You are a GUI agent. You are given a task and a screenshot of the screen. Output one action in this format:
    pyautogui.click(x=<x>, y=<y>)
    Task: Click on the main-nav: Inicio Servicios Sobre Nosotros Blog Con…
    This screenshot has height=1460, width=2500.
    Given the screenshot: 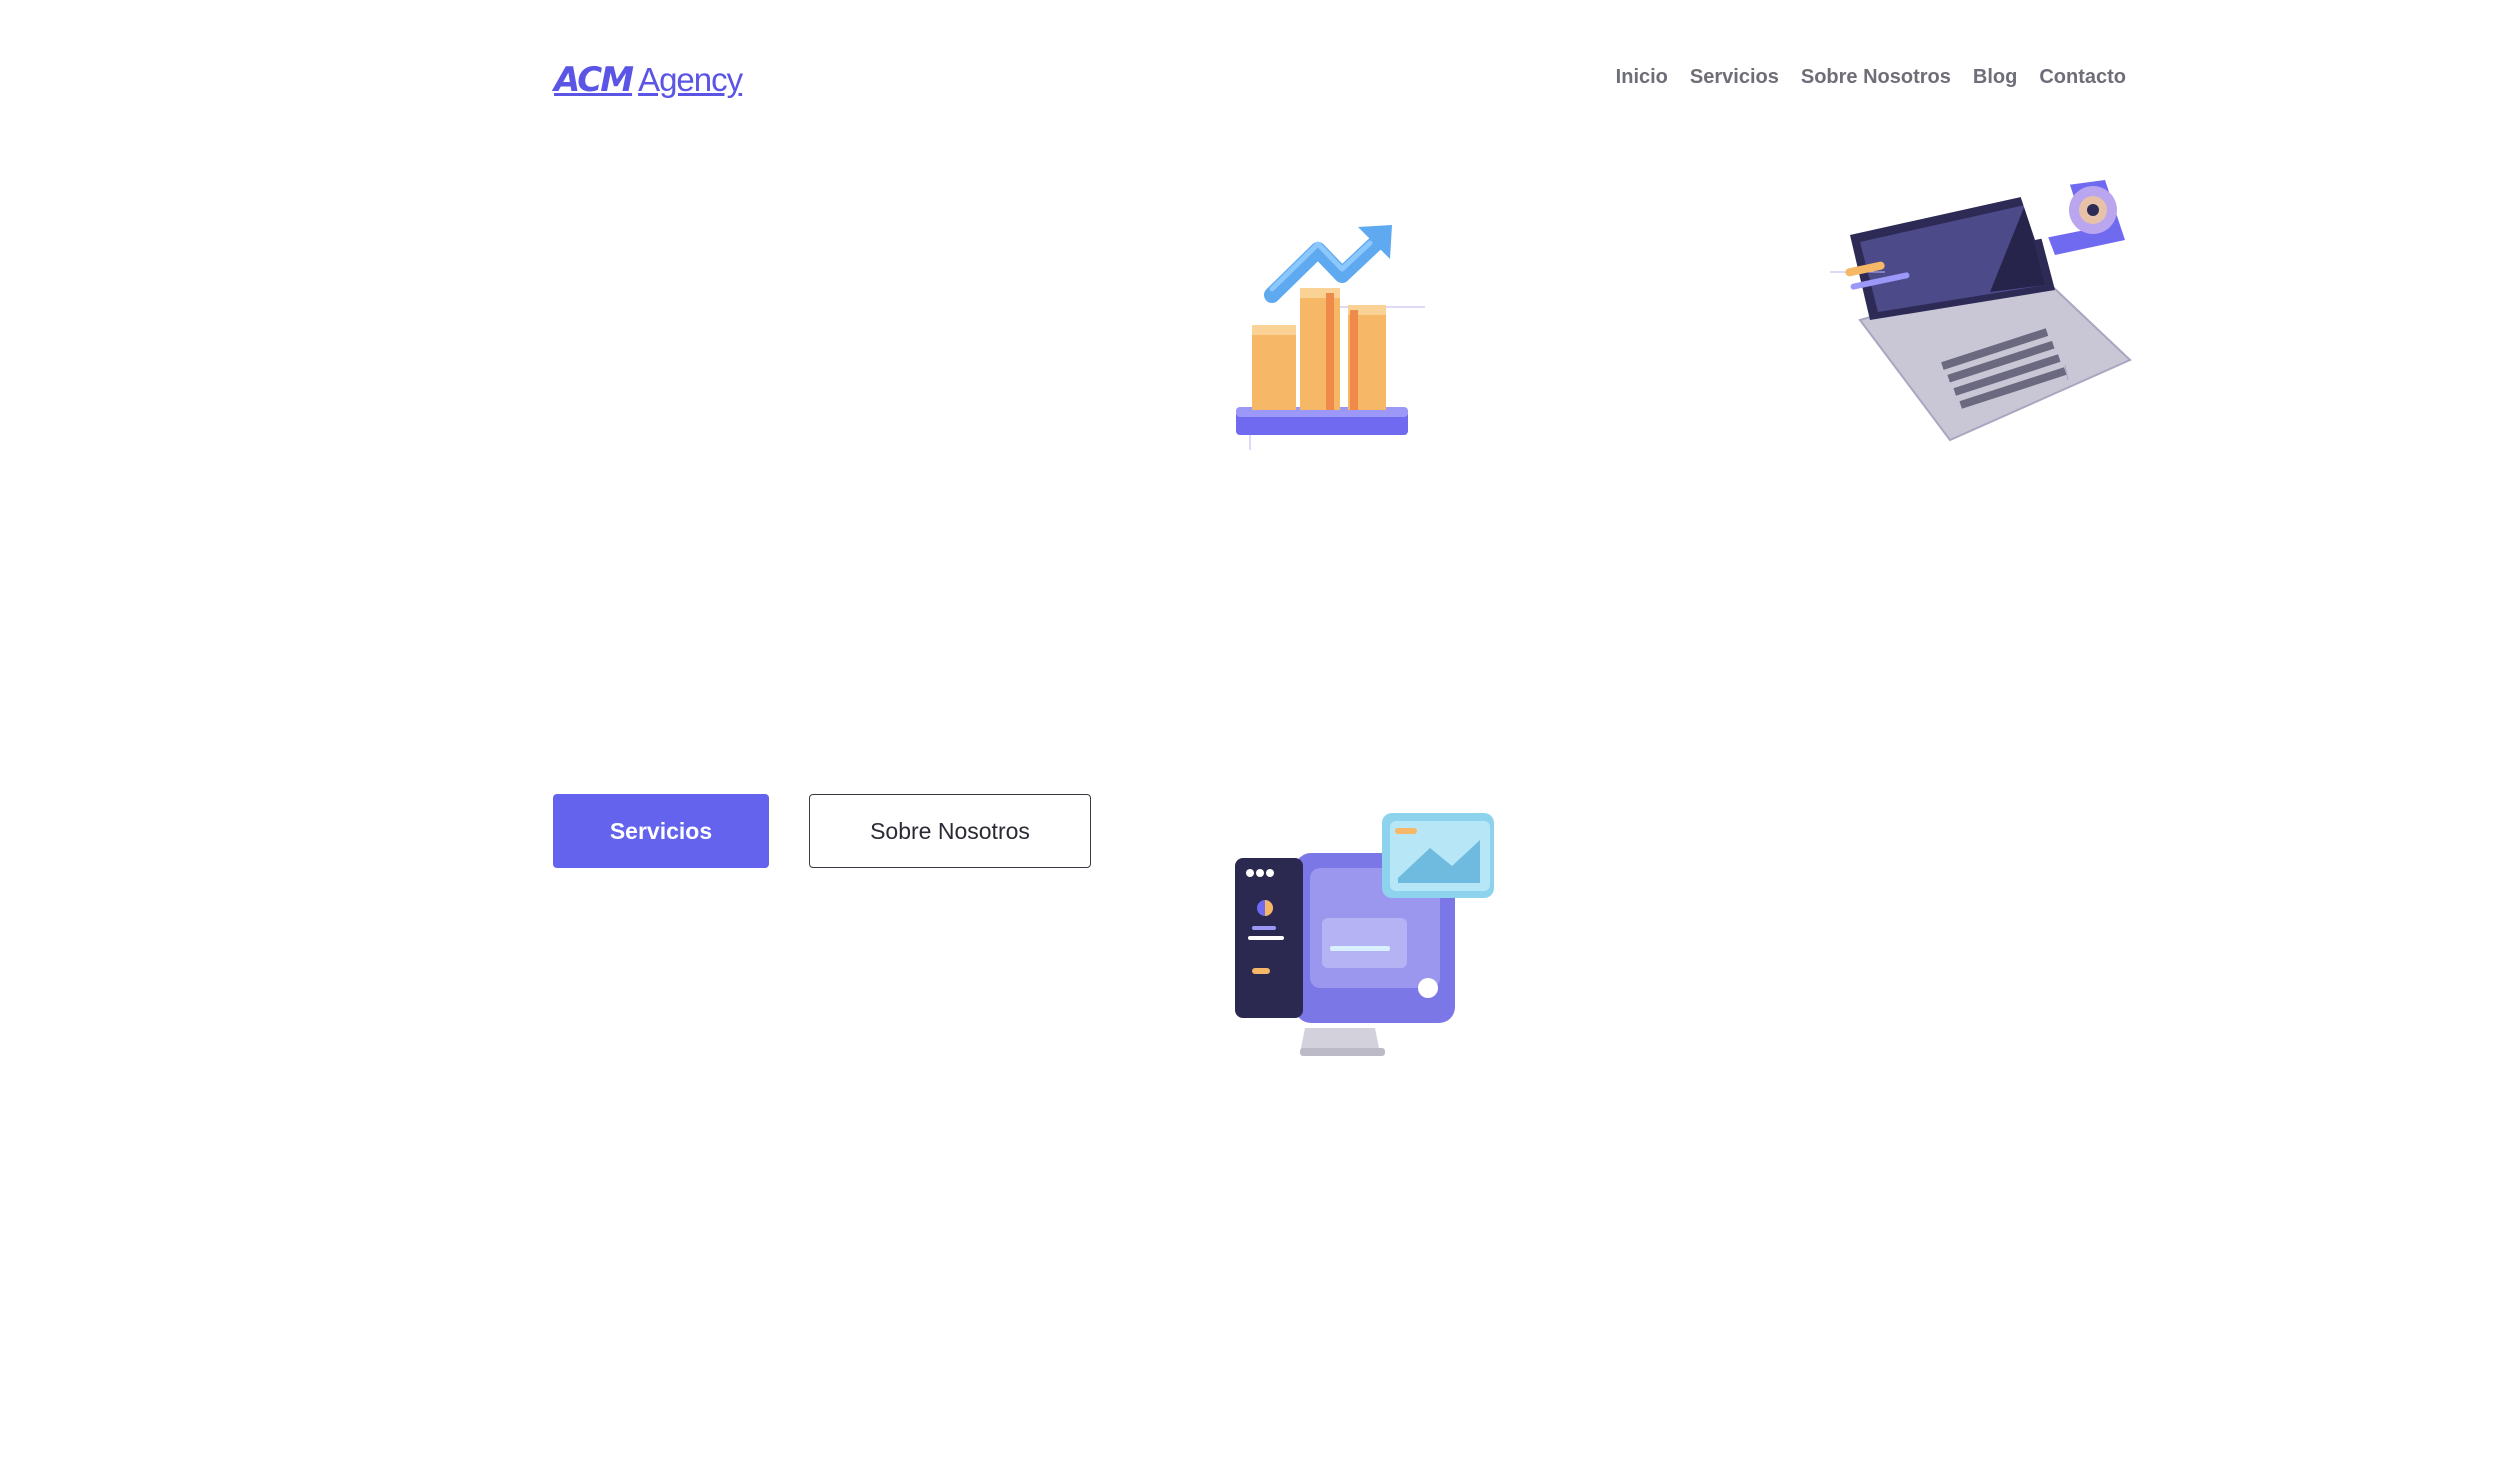 What is the action you would take?
    pyautogui.click(x=1871, y=77)
    